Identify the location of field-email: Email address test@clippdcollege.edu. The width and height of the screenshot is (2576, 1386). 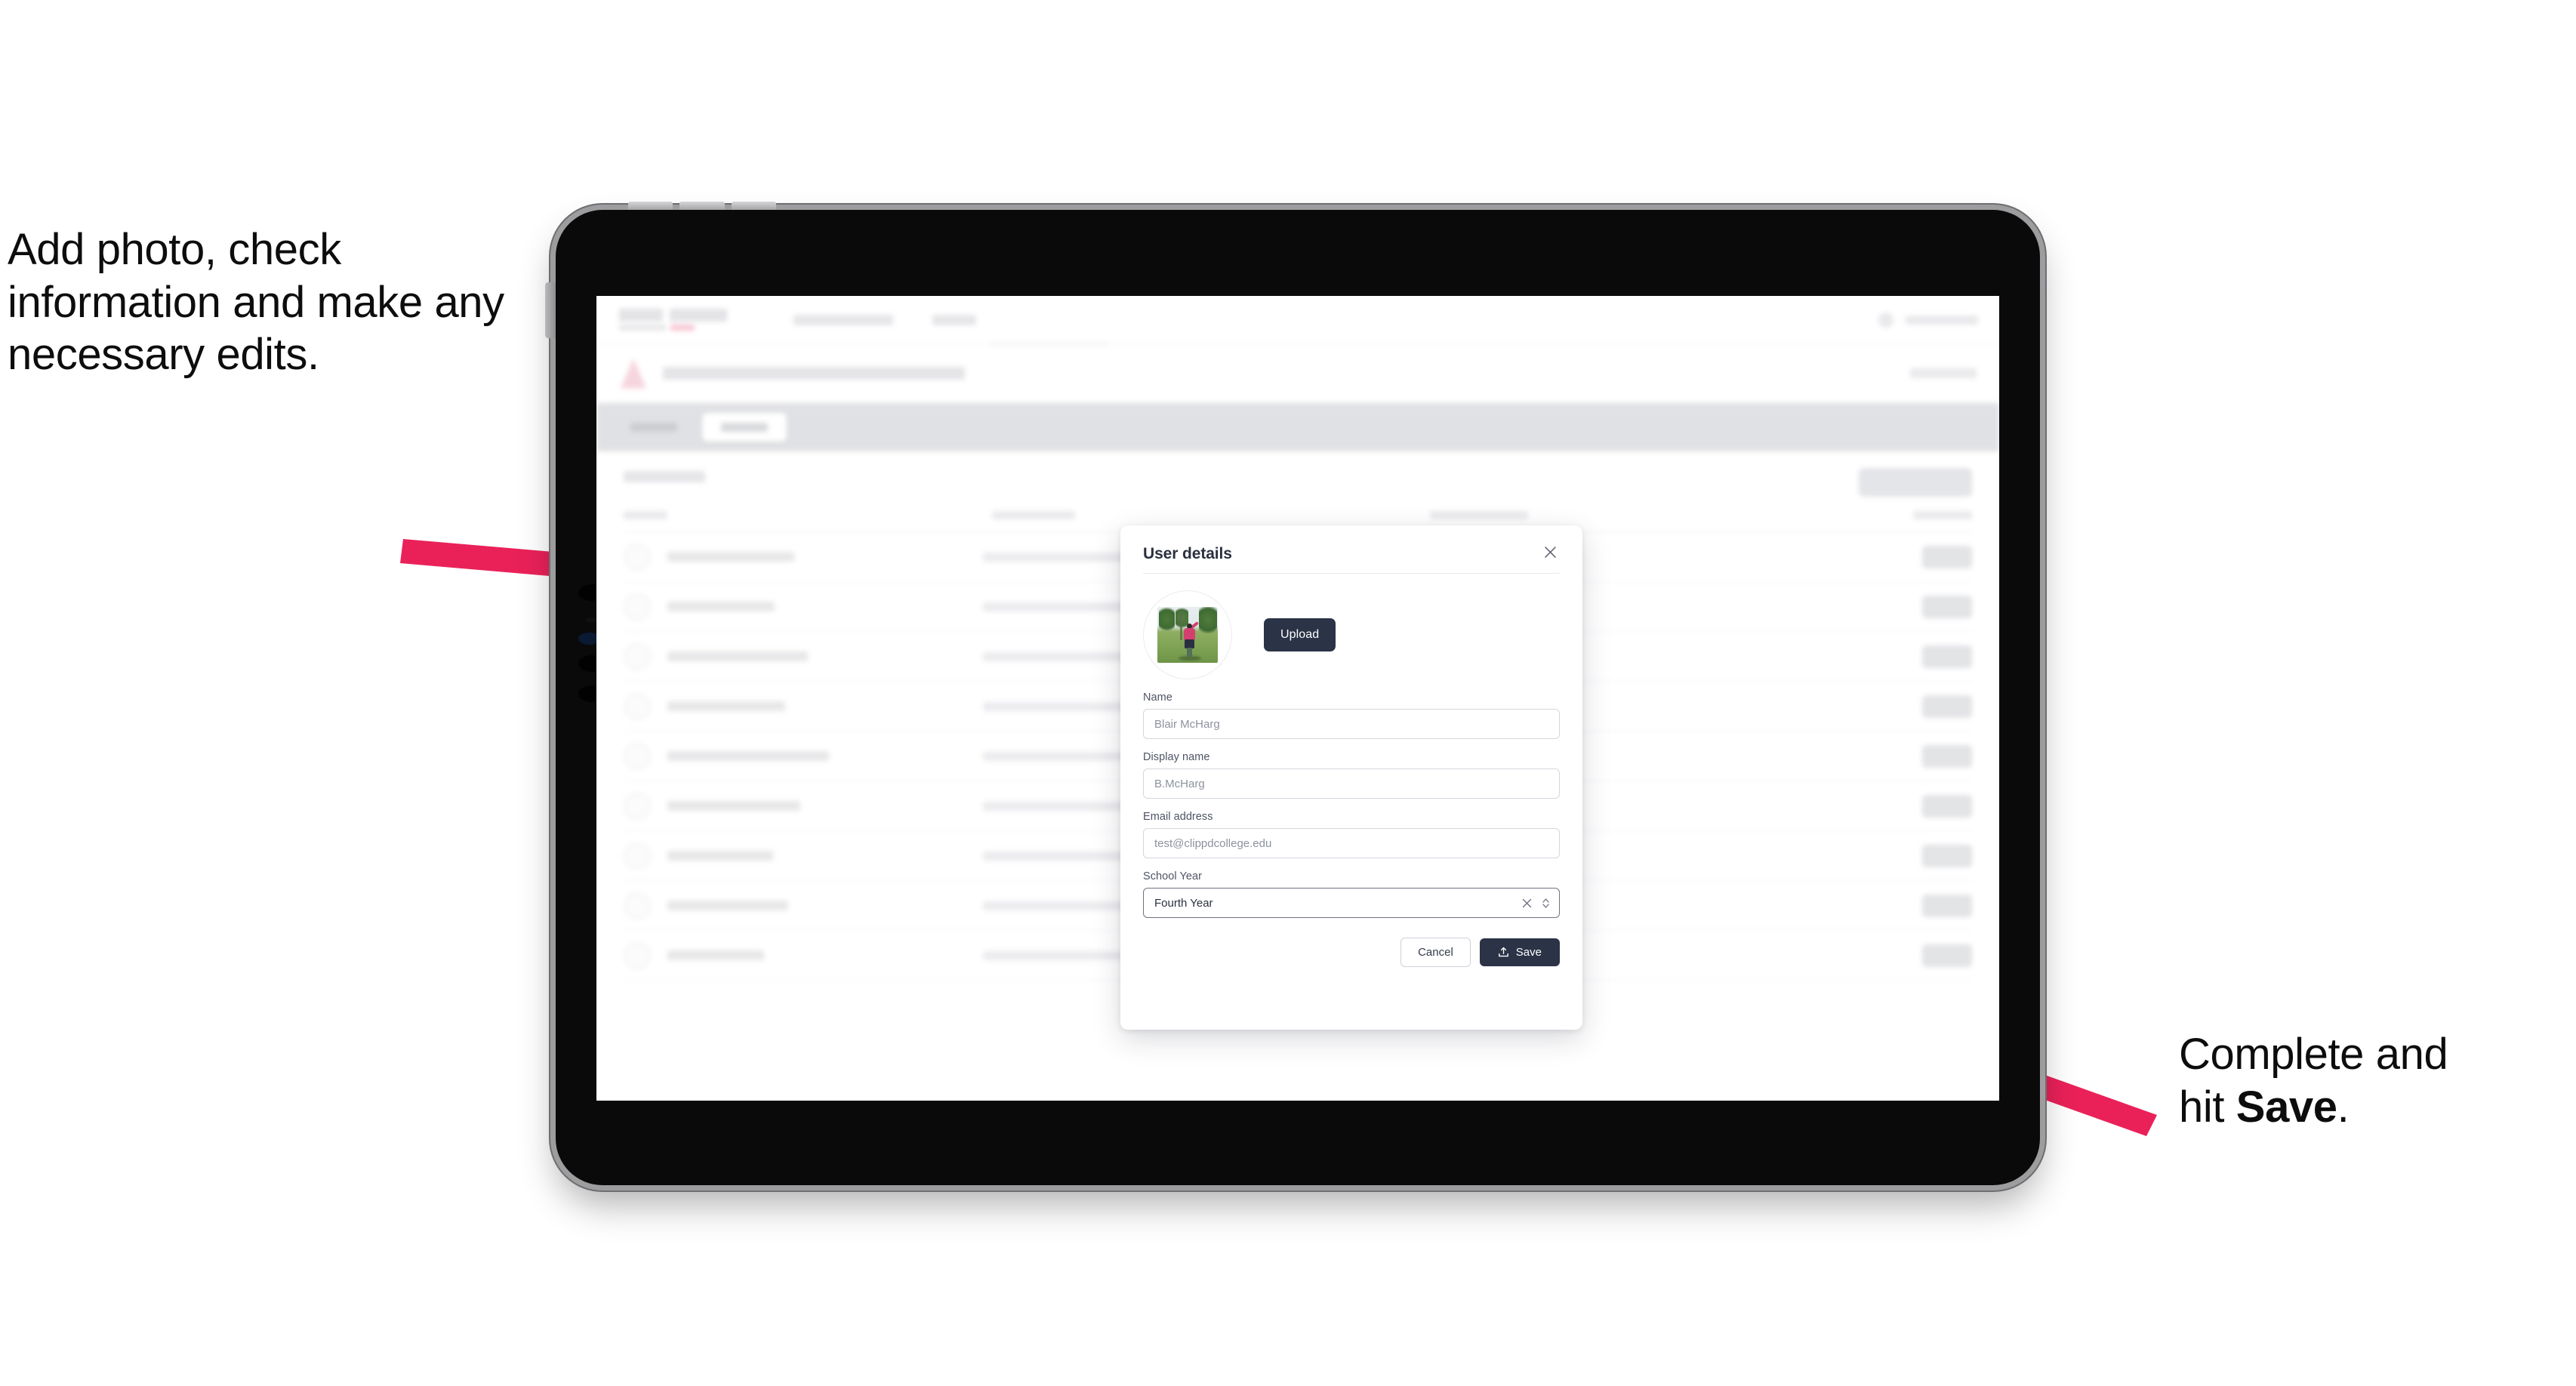
(1351, 834).